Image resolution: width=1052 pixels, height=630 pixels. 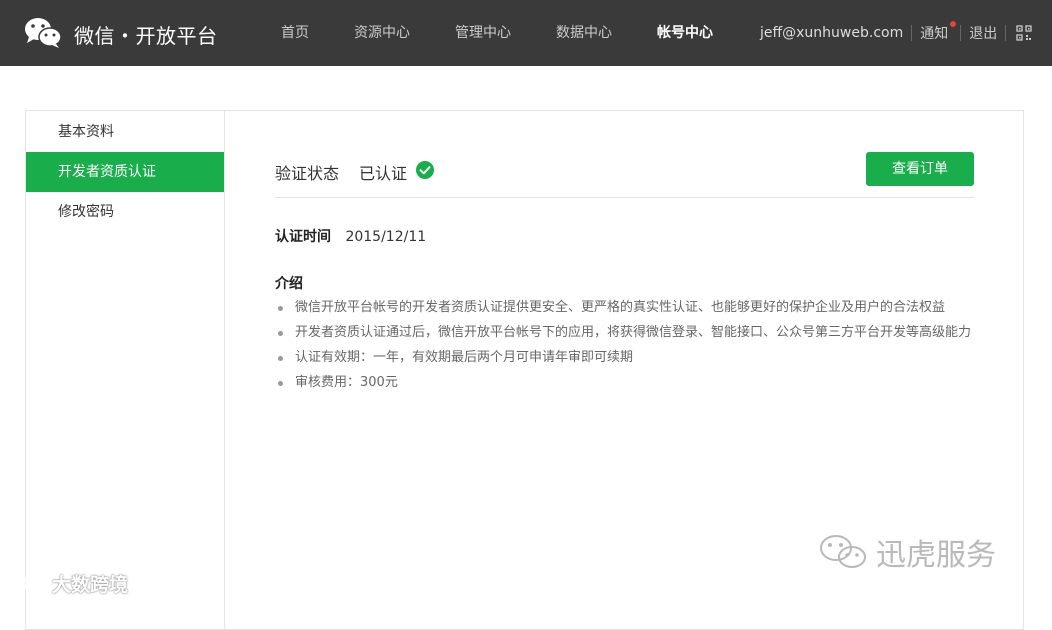 What do you see at coordinates (346, 382) in the screenshot?
I see `intro-text: 审核费用：300元` at bounding box center [346, 382].